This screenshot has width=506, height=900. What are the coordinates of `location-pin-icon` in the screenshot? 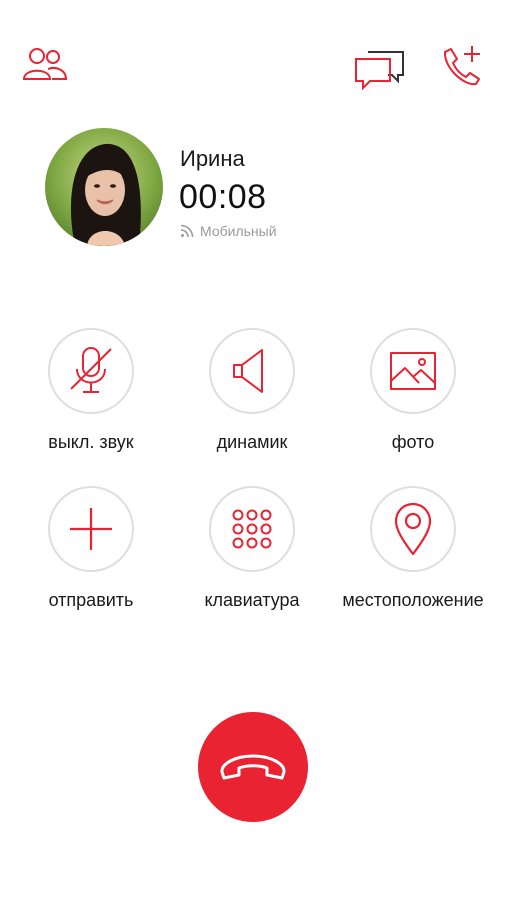 It's located at (413, 529).